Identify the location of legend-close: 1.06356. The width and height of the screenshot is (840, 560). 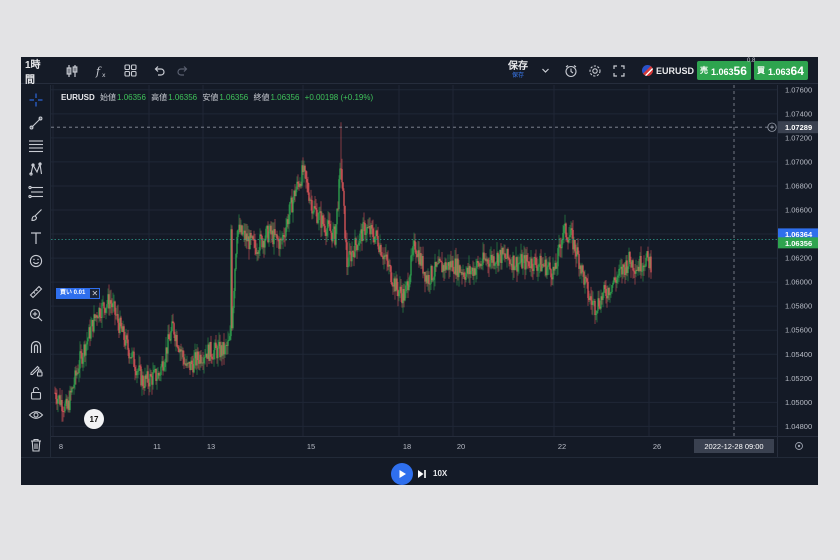
(285, 97).